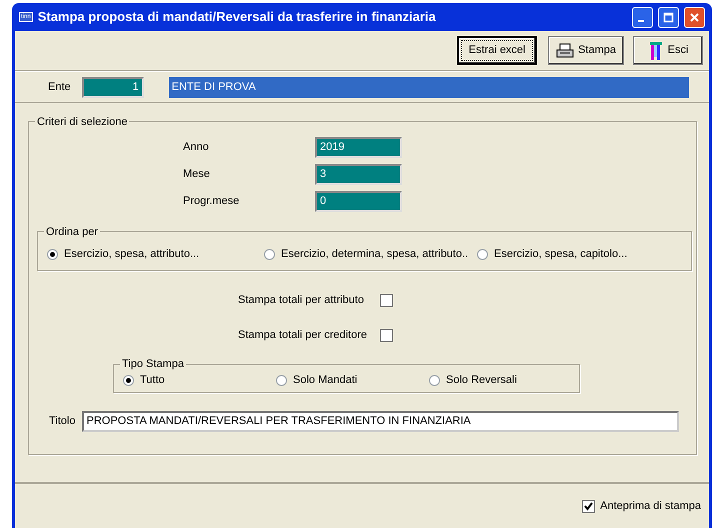 The image size is (715, 528). I want to click on group-title: Tipo Stampa, so click(153, 364).